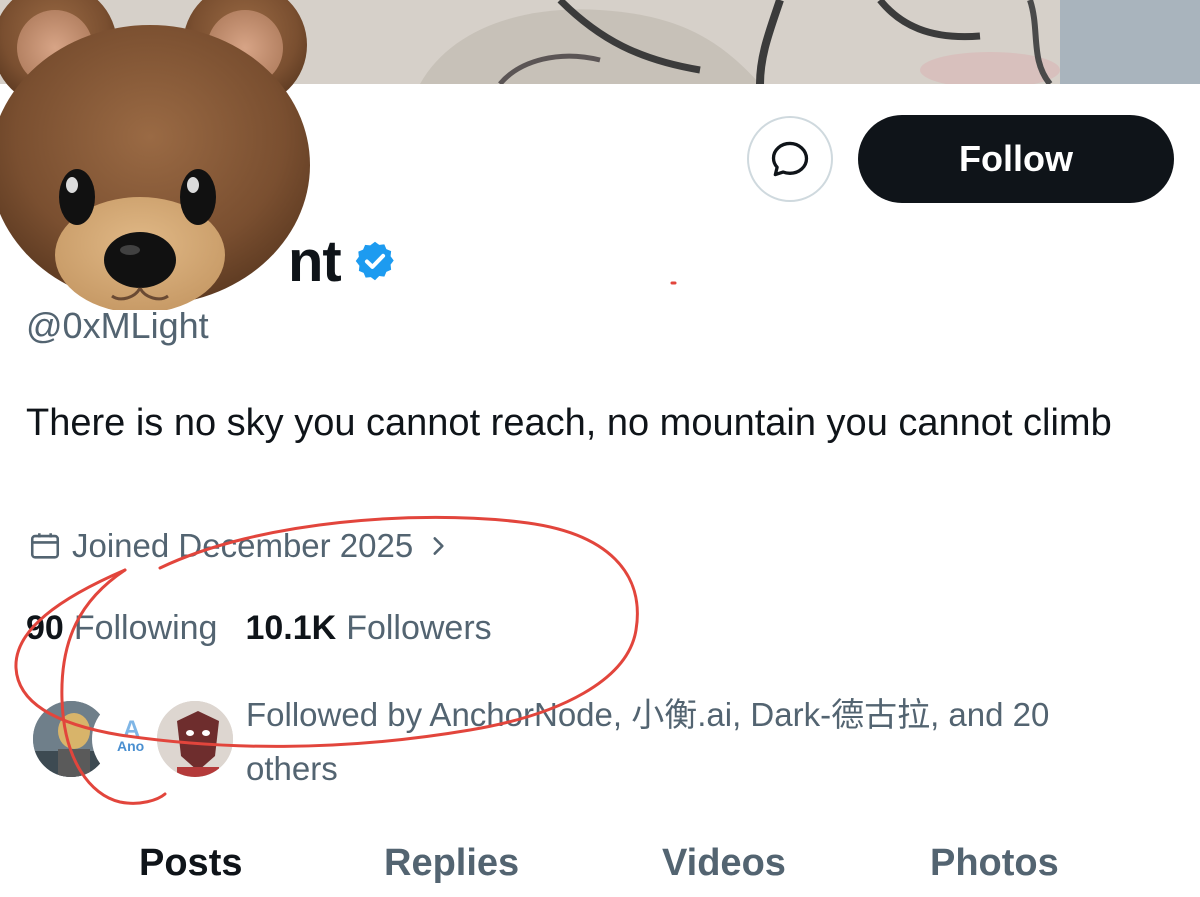 The height and width of the screenshot is (897, 1200). What do you see at coordinates (190, 863) in the screenshot?
I see `tab-posts: Posts` at bounding box center [190, 863].